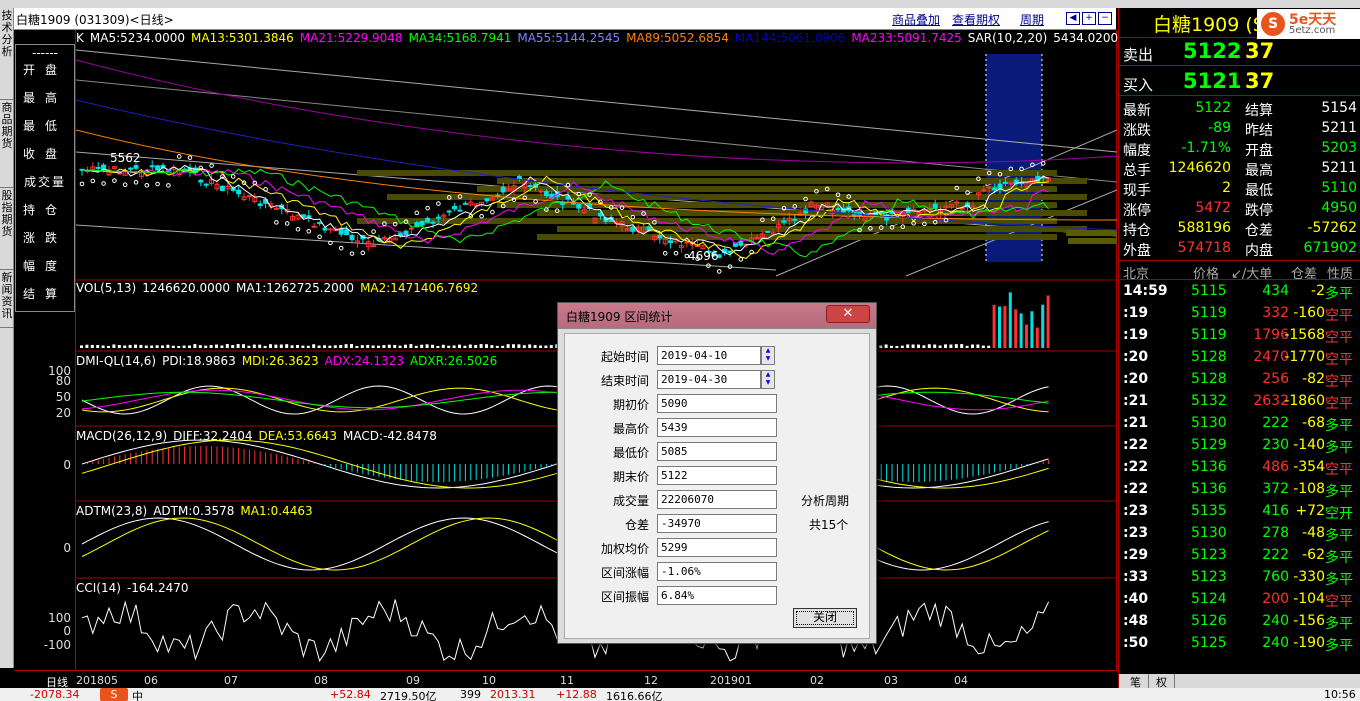  What do you see at coordinates (1239, 313) in the screenshot?
I see `tick-row: :19 5119 332 -160 空平` at bounding box center [1239, 313].